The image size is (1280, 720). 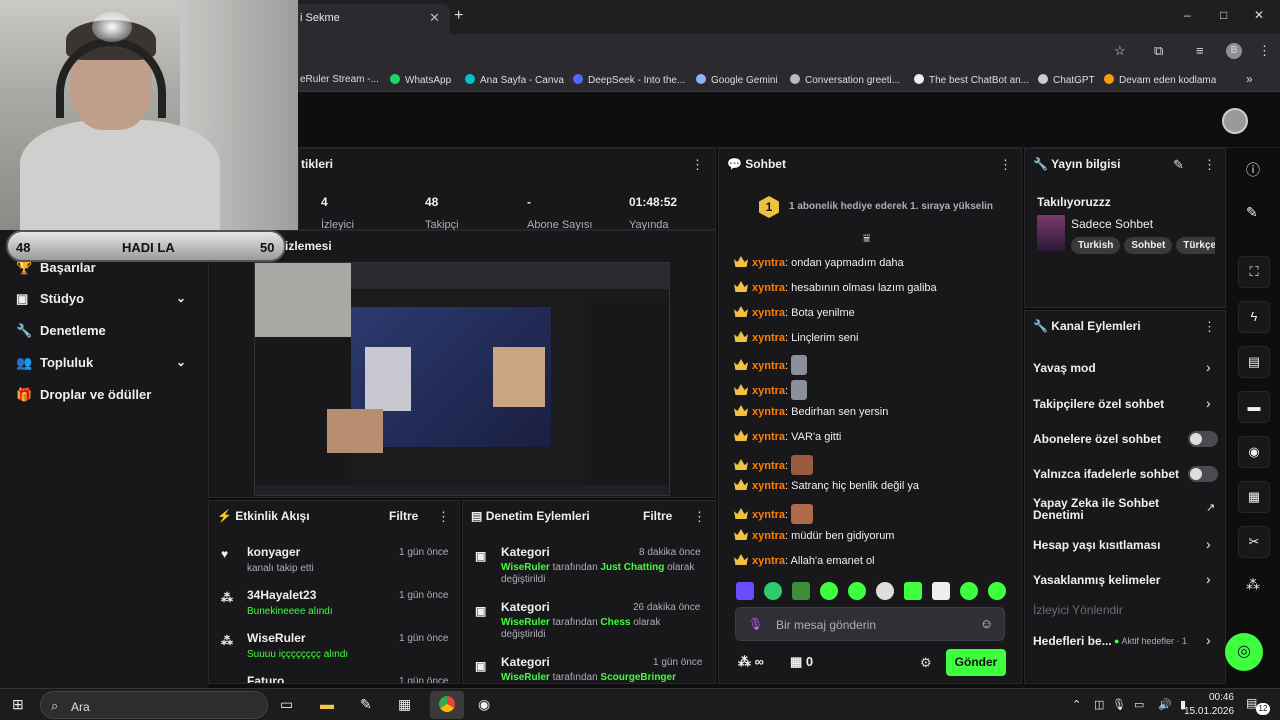 What do you see at coordinates (976, 662) in the screenshot?
I see `send-button: Gönder` at bounding box center [976, 662].